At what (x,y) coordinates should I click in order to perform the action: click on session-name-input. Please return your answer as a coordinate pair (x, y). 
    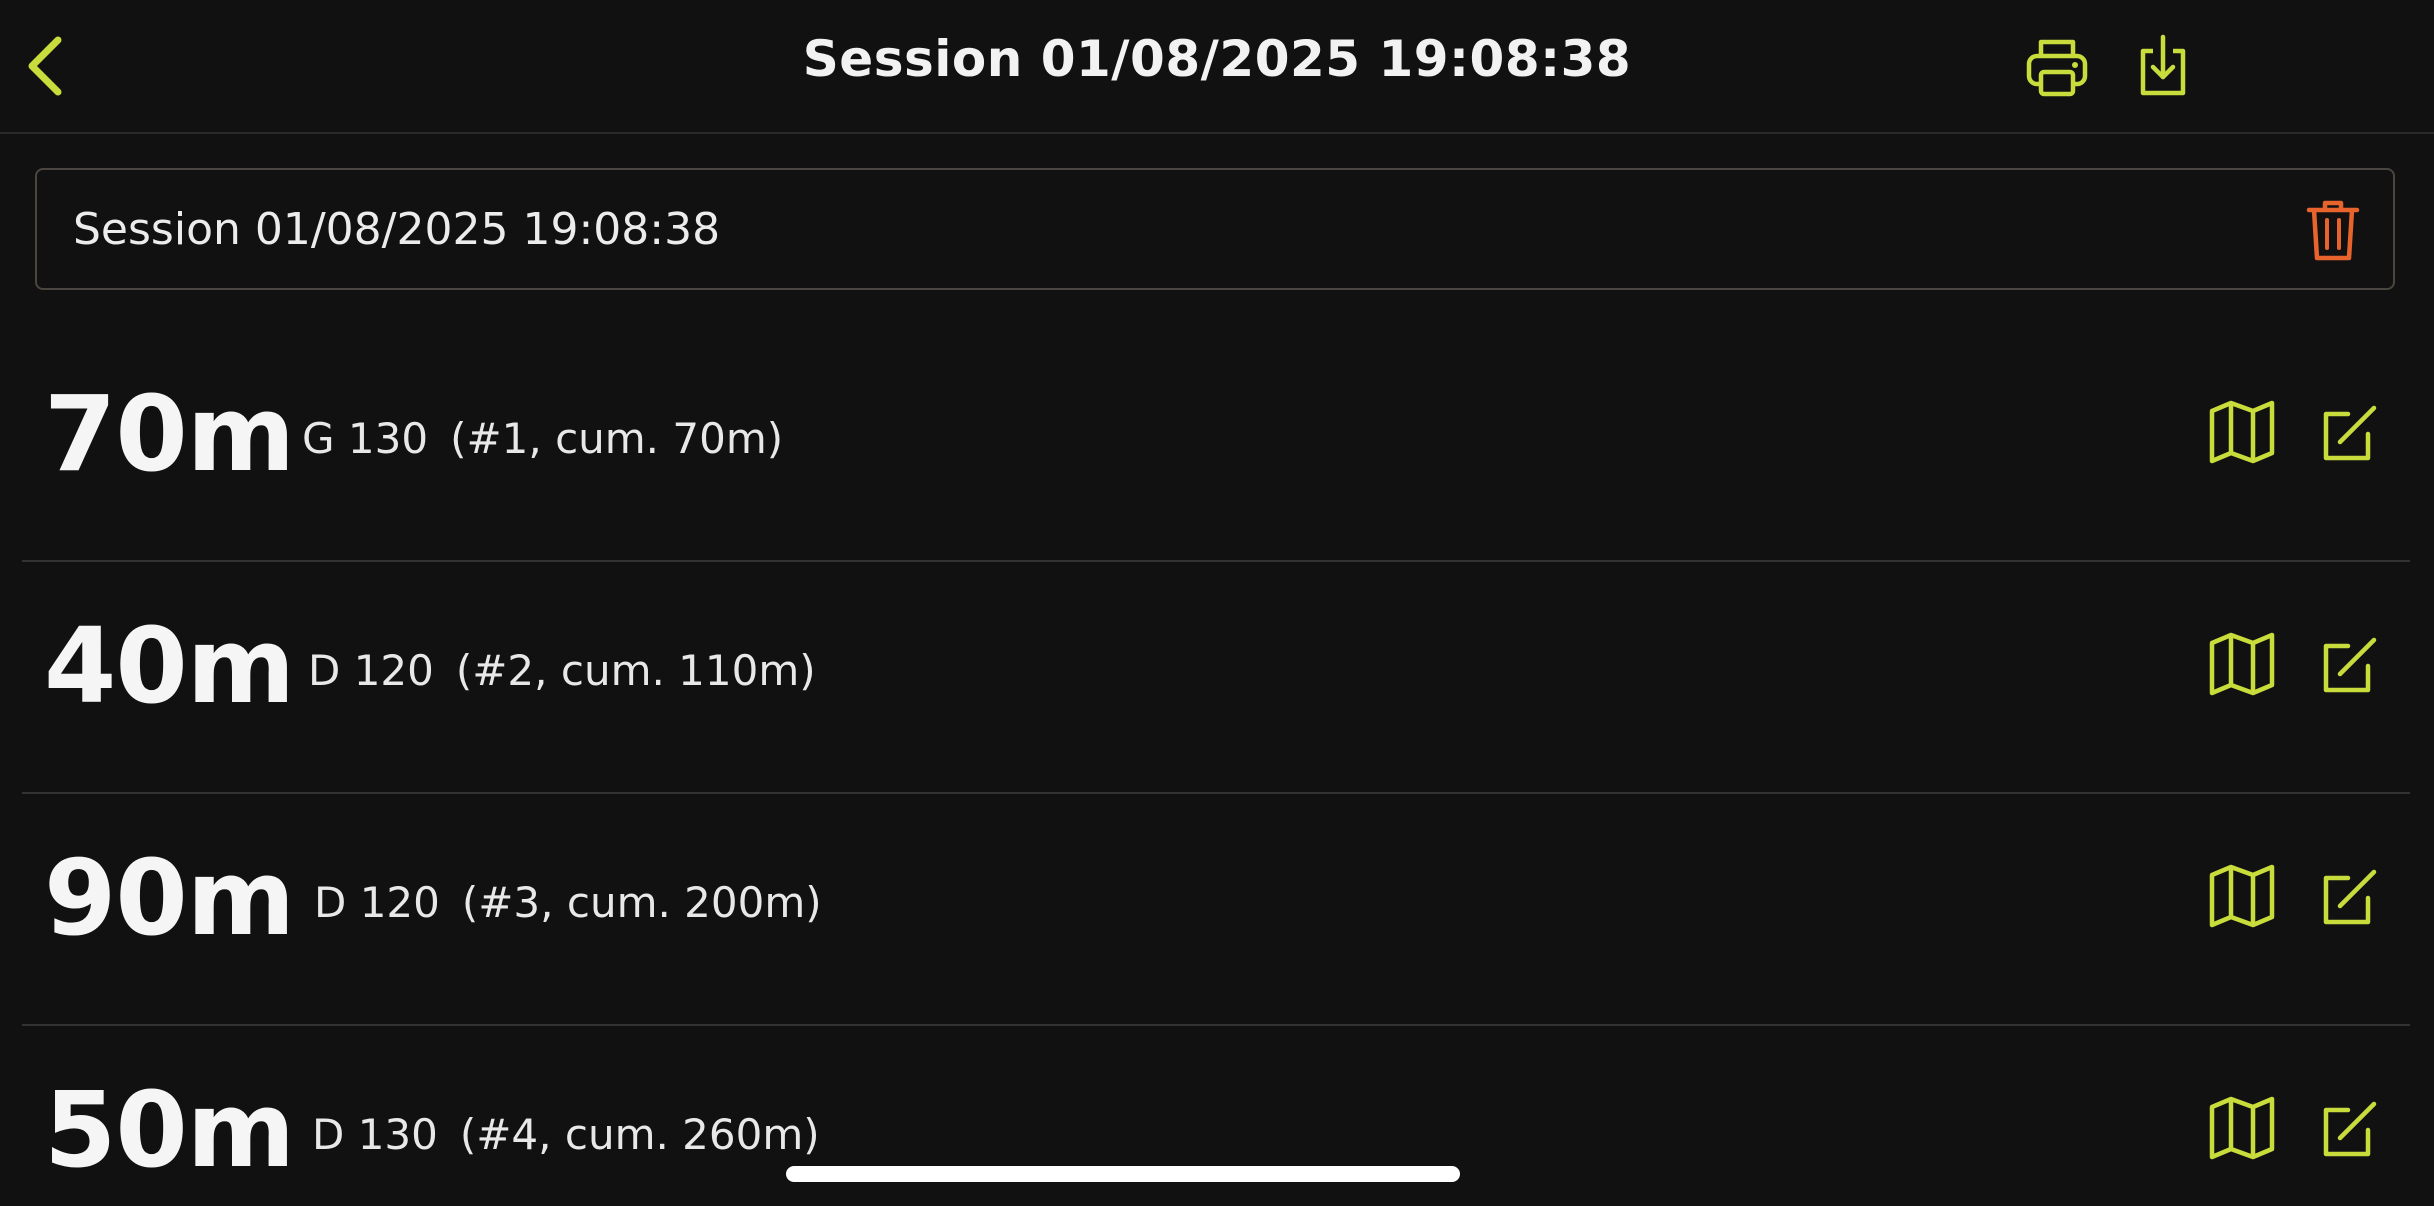
    Looking at the image, I should click on (1148, 229).